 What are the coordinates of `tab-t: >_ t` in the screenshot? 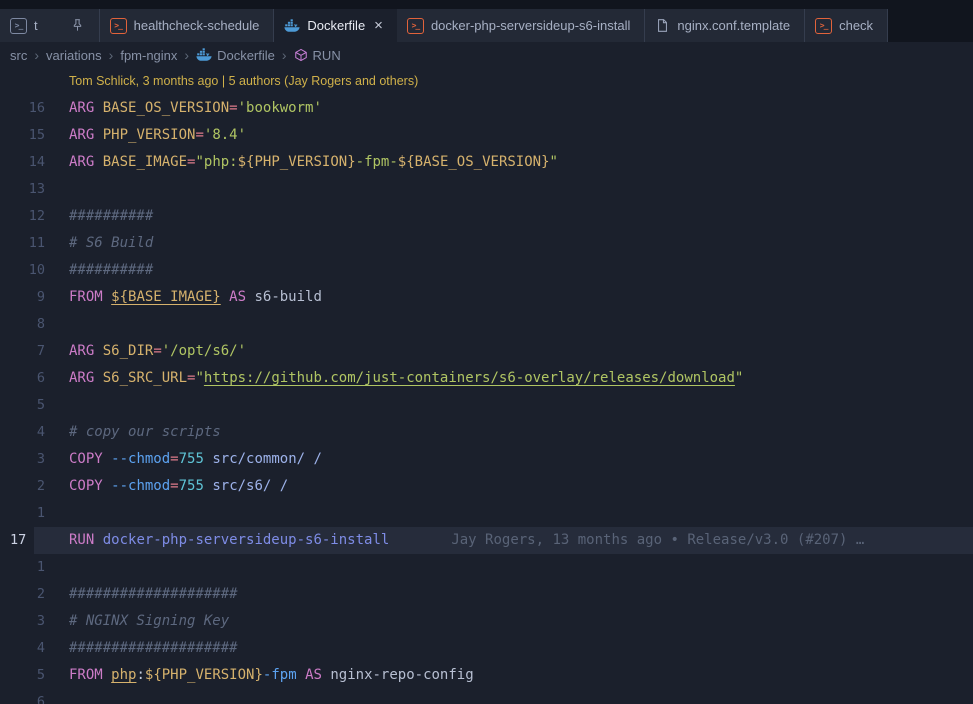 It's located at (50, 25).